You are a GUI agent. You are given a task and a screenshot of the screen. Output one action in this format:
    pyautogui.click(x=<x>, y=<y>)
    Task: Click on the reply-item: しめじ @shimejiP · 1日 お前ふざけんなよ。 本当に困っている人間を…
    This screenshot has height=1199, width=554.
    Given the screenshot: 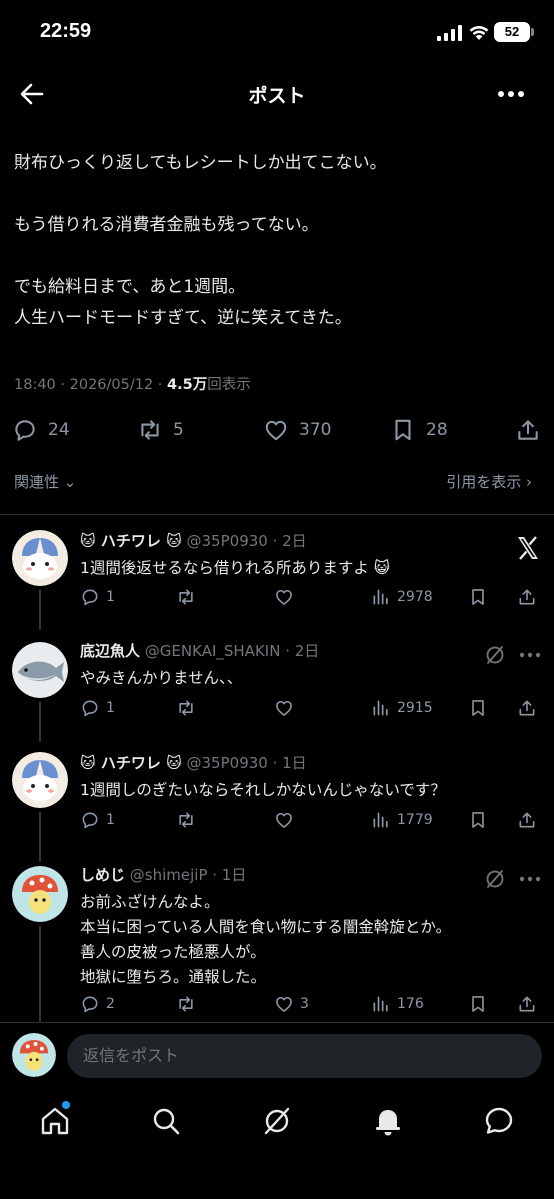 What is the action you would take?
    pyautogui.click(x=277, y=943)
    